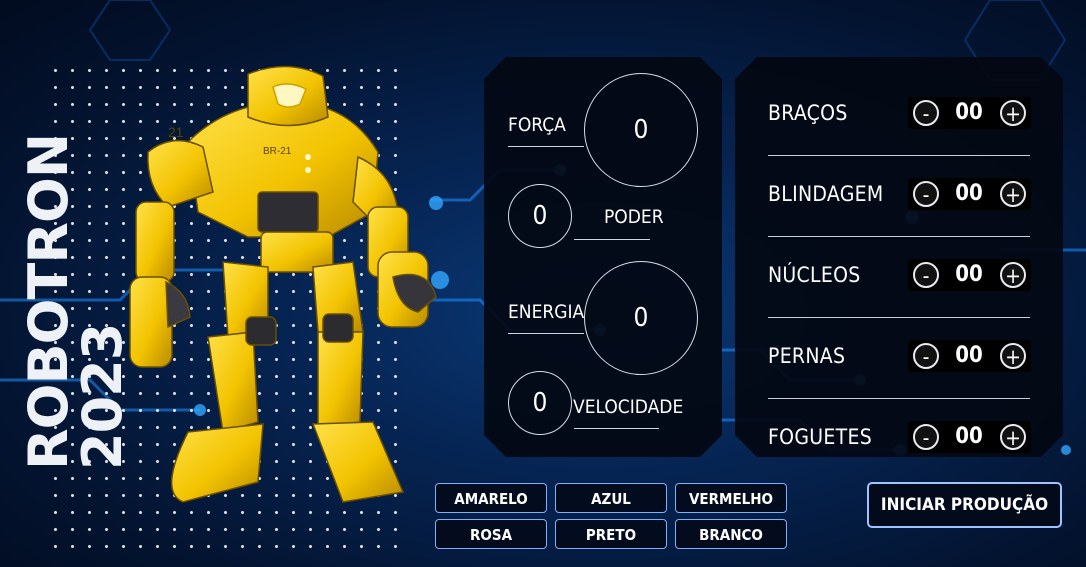 The image size is (1086, 567). What do you see at coordinates (899, 193) in the screenshot?
I see `part-row-blindagem: BLINDAGEM - 00 +` at bounding box center [899, 193].